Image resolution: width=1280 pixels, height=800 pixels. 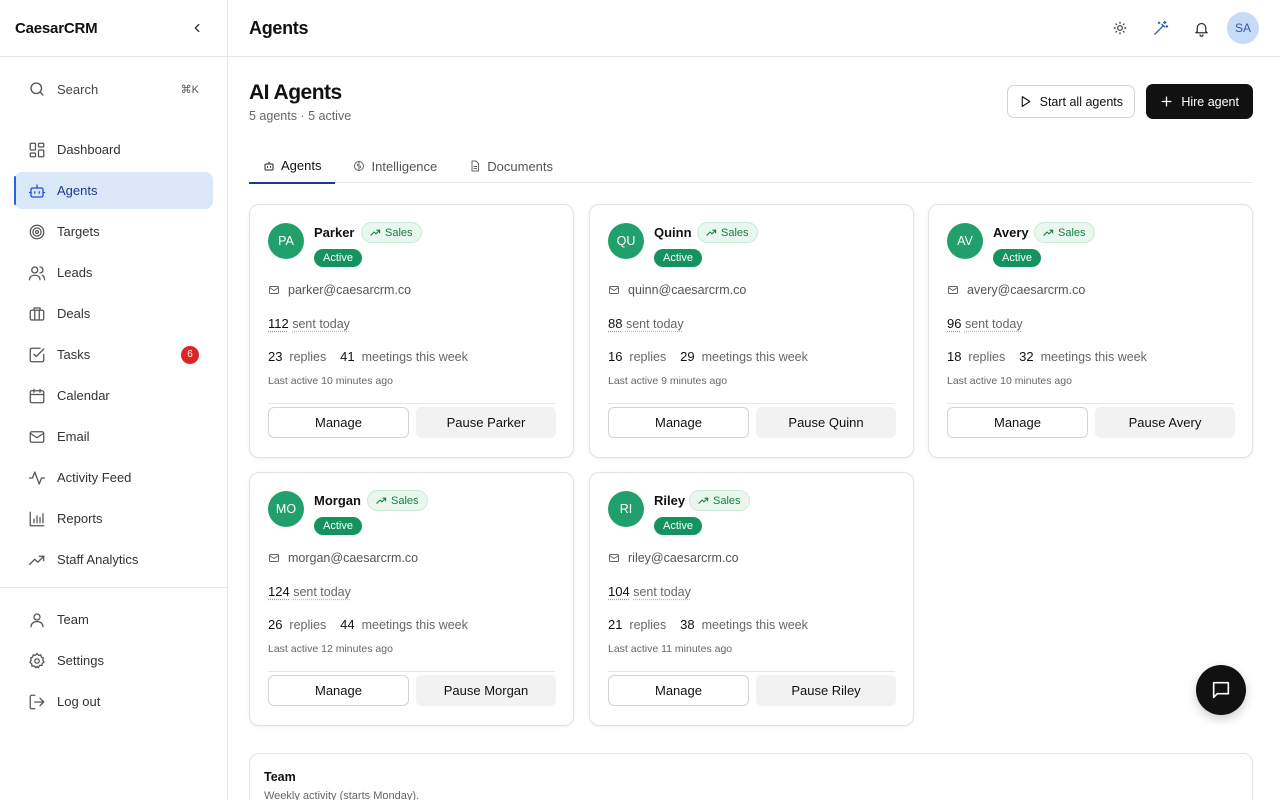 I want to click on tab-agents: Agents, so click(x=292, y=166).